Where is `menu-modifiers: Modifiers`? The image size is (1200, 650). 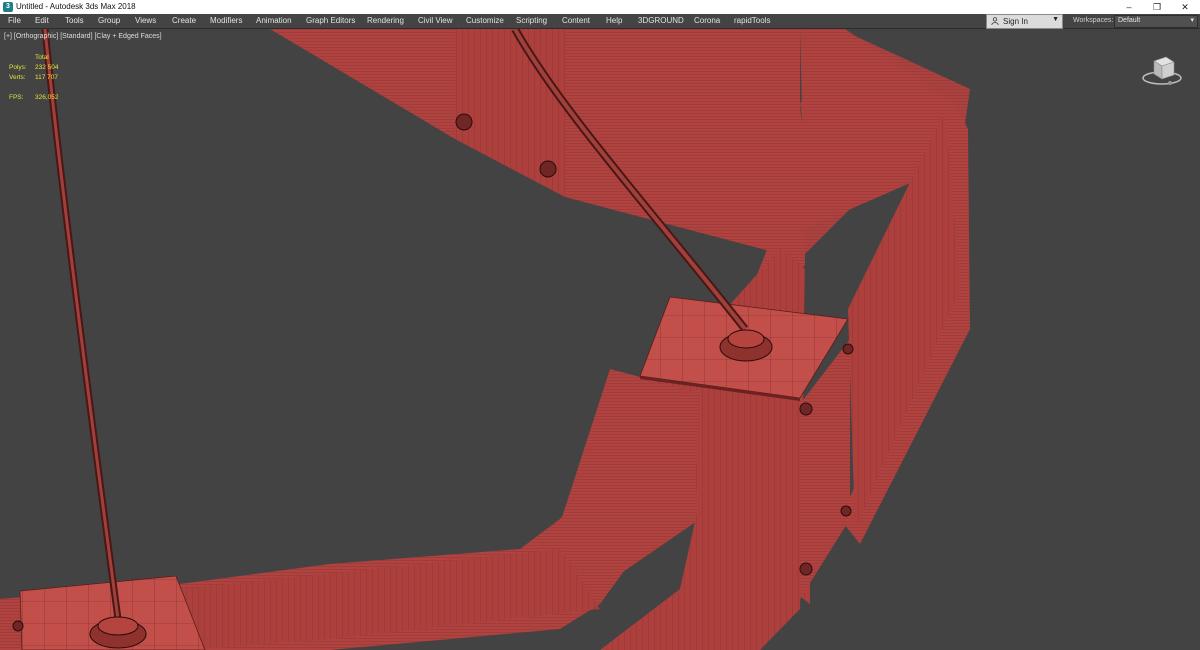
menu-modifiers: Modifiers is located at coordinates (226, 20).